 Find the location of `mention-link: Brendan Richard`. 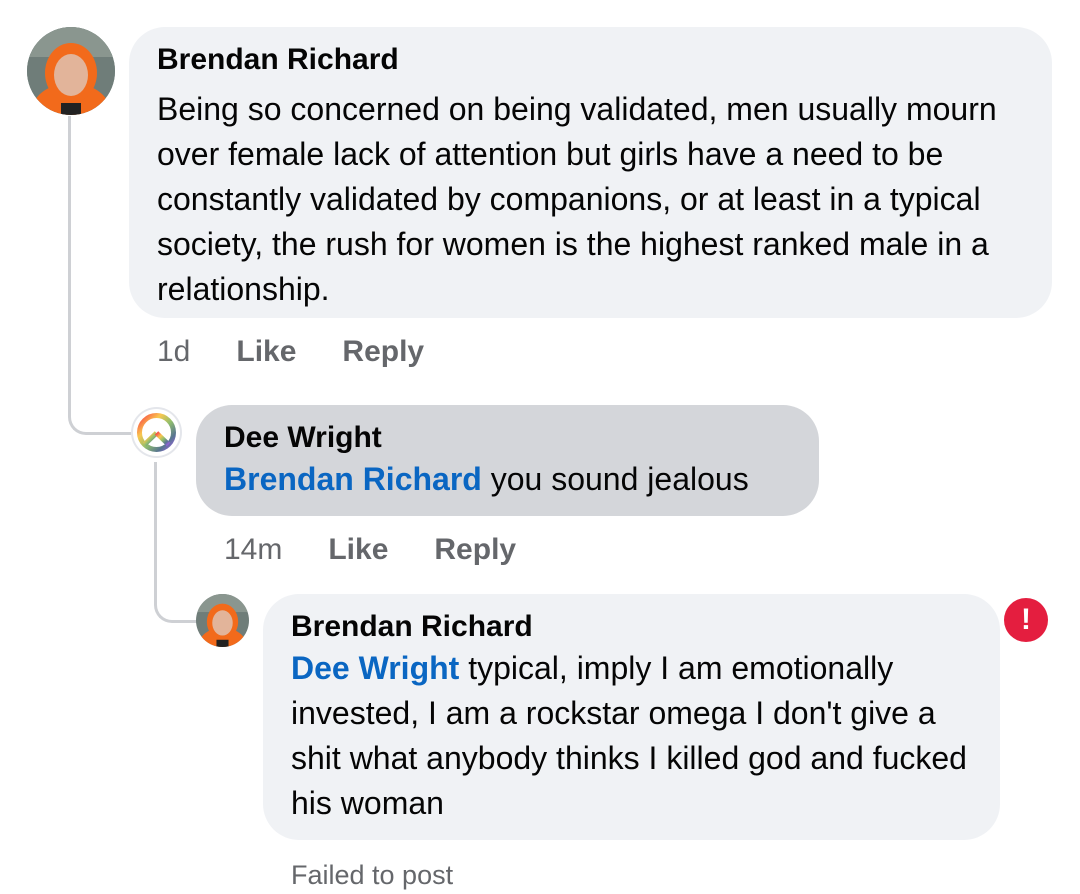

mention-link: Brendan Richard is located at coordinates (353, 479).